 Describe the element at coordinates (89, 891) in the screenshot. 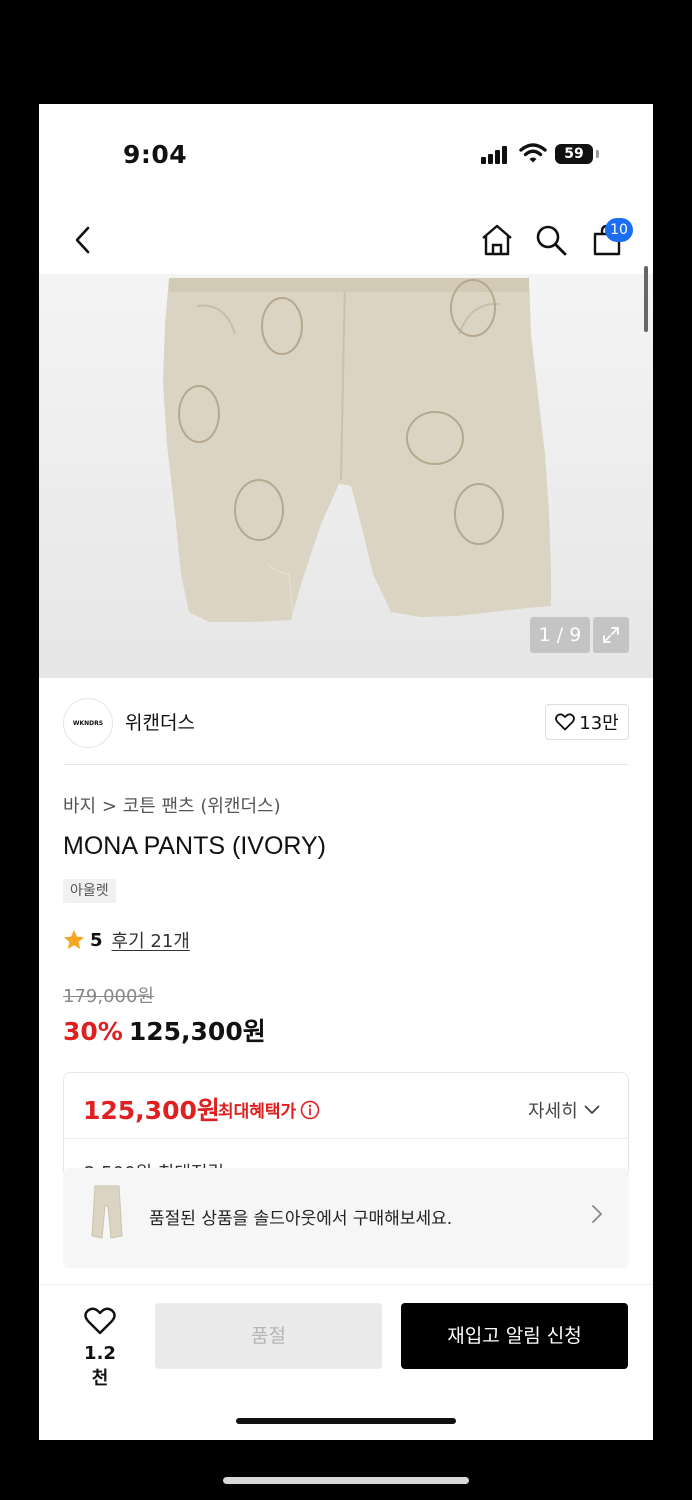

I see `outlet-tag: 아울렛` at that location.